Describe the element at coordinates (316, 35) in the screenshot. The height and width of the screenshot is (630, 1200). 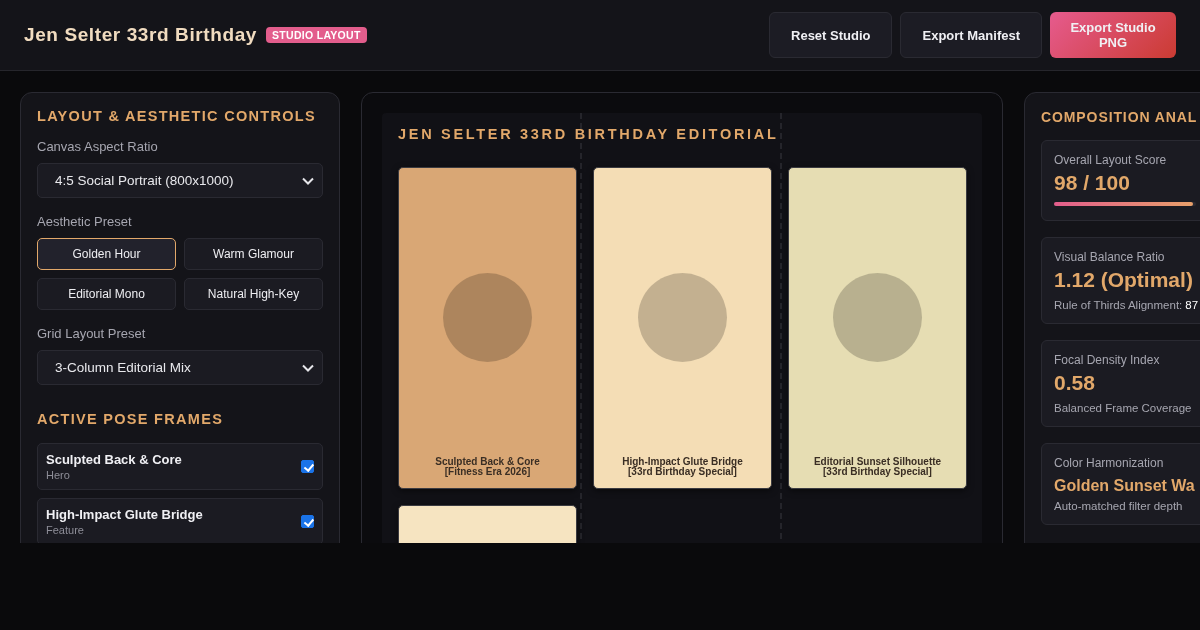
I see `studio-badge: STUDIO LAYOUT` at that location.